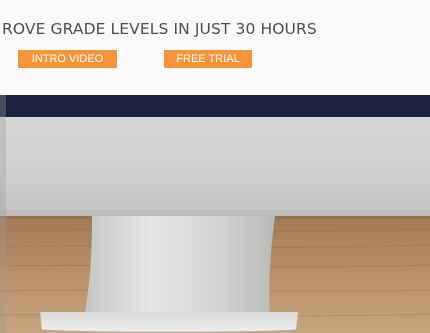  I want to click on intro-video-button: INTRO VIDEO, so click(67, 59).